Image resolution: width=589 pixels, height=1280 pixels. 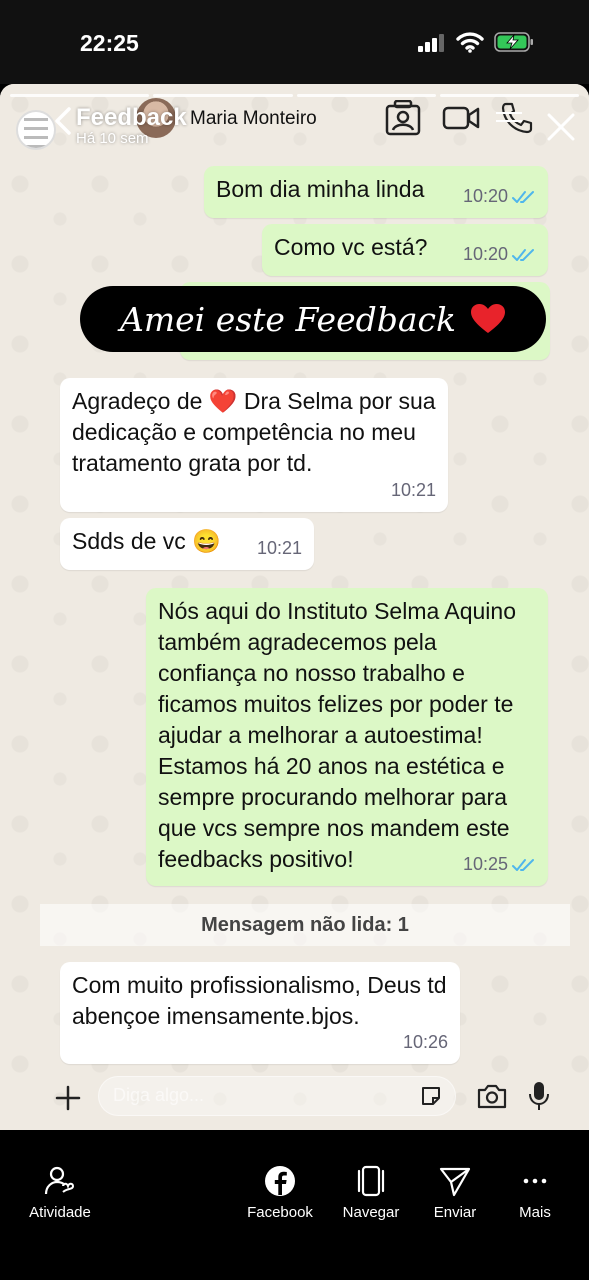 What do you see at coordinates (68, 1098) in the screenshot?
I see `plus-icon` at bounding box center [68, 1098].